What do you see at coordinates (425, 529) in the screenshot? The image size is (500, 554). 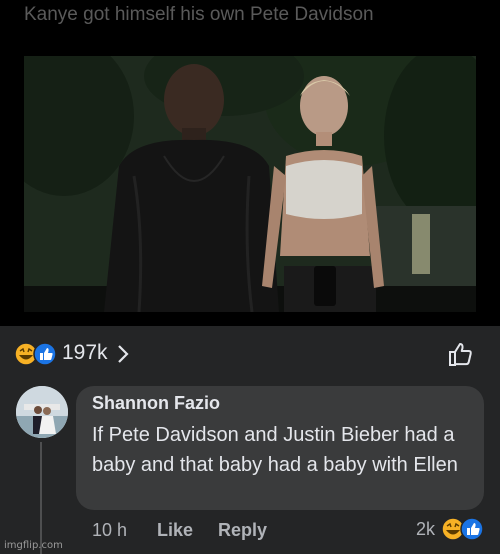 I see `comment-reaction-count: 2k` at bounding box center [425, 529].